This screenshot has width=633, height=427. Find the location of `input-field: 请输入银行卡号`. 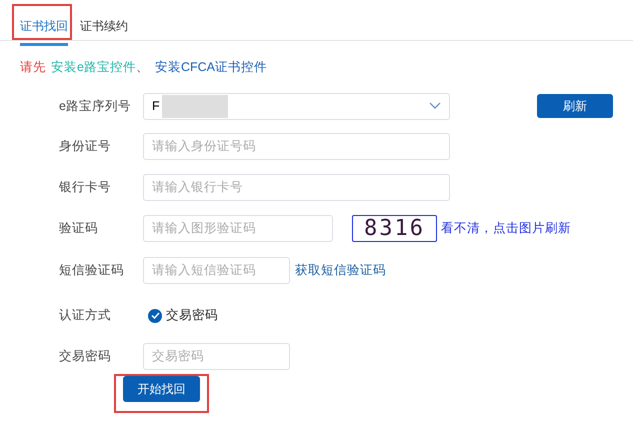

input-field: 请输入银行卡号 is located at coordinates (296, 187).